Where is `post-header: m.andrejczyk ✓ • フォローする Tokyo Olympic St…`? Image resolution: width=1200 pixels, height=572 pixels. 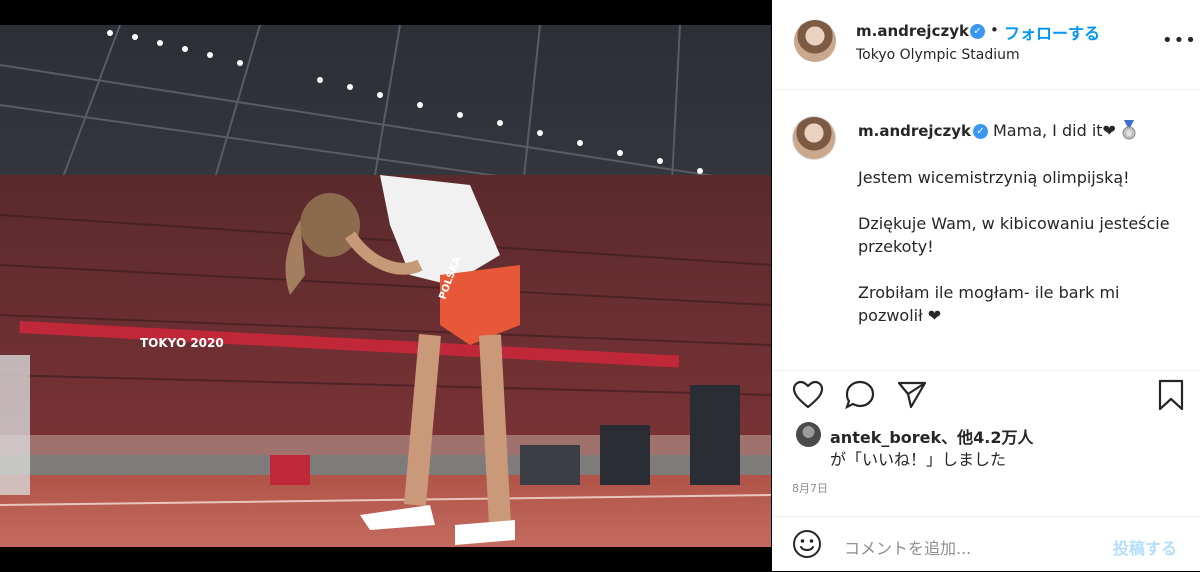
post-header: m.andrejczyk ✓ • フォローする Tokyo Olympic St… is located at coordinates (986, 45).